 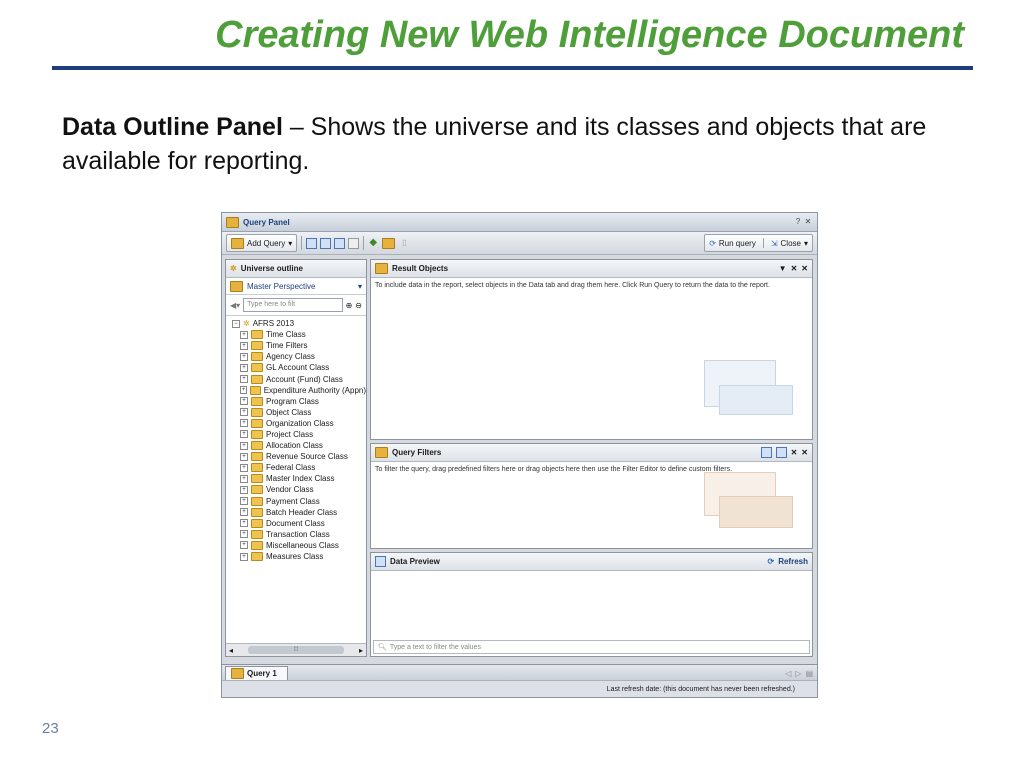 What do you see at coordinates (326, 243) in the screenshot?
I see `filter-view-icon` at bounding box center [326, 243].